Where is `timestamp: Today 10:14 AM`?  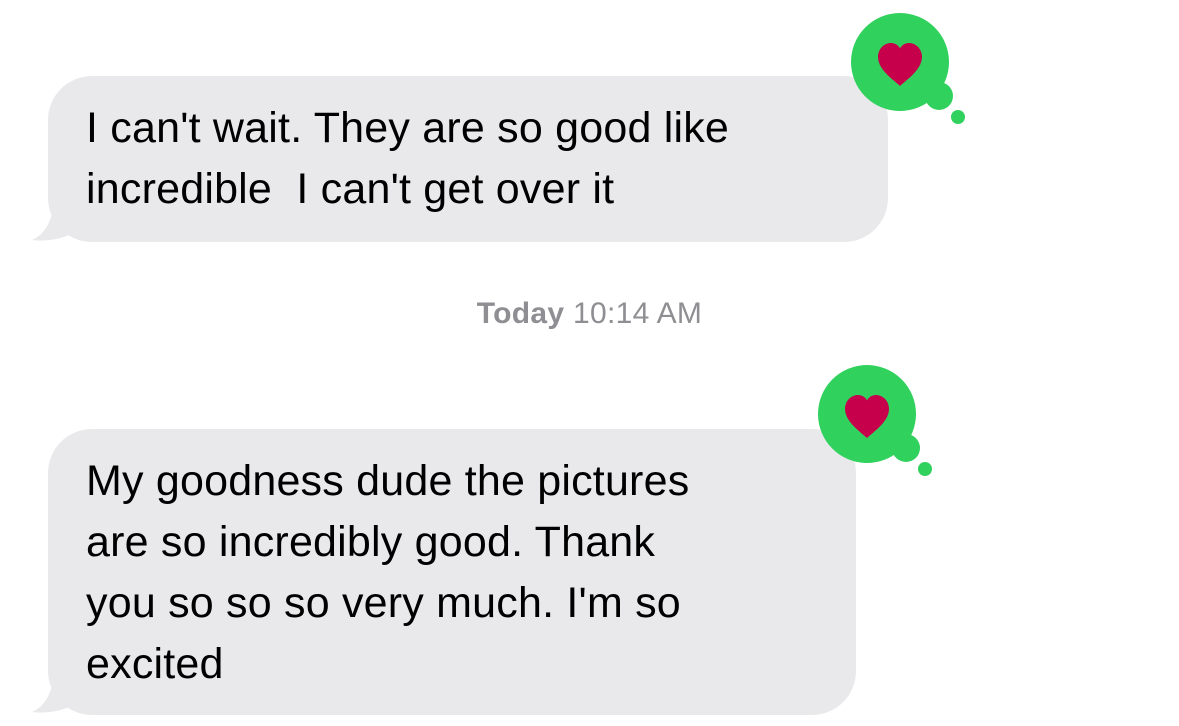
timestamp: Today 10:14 AM is located at coordinates (589, 314).